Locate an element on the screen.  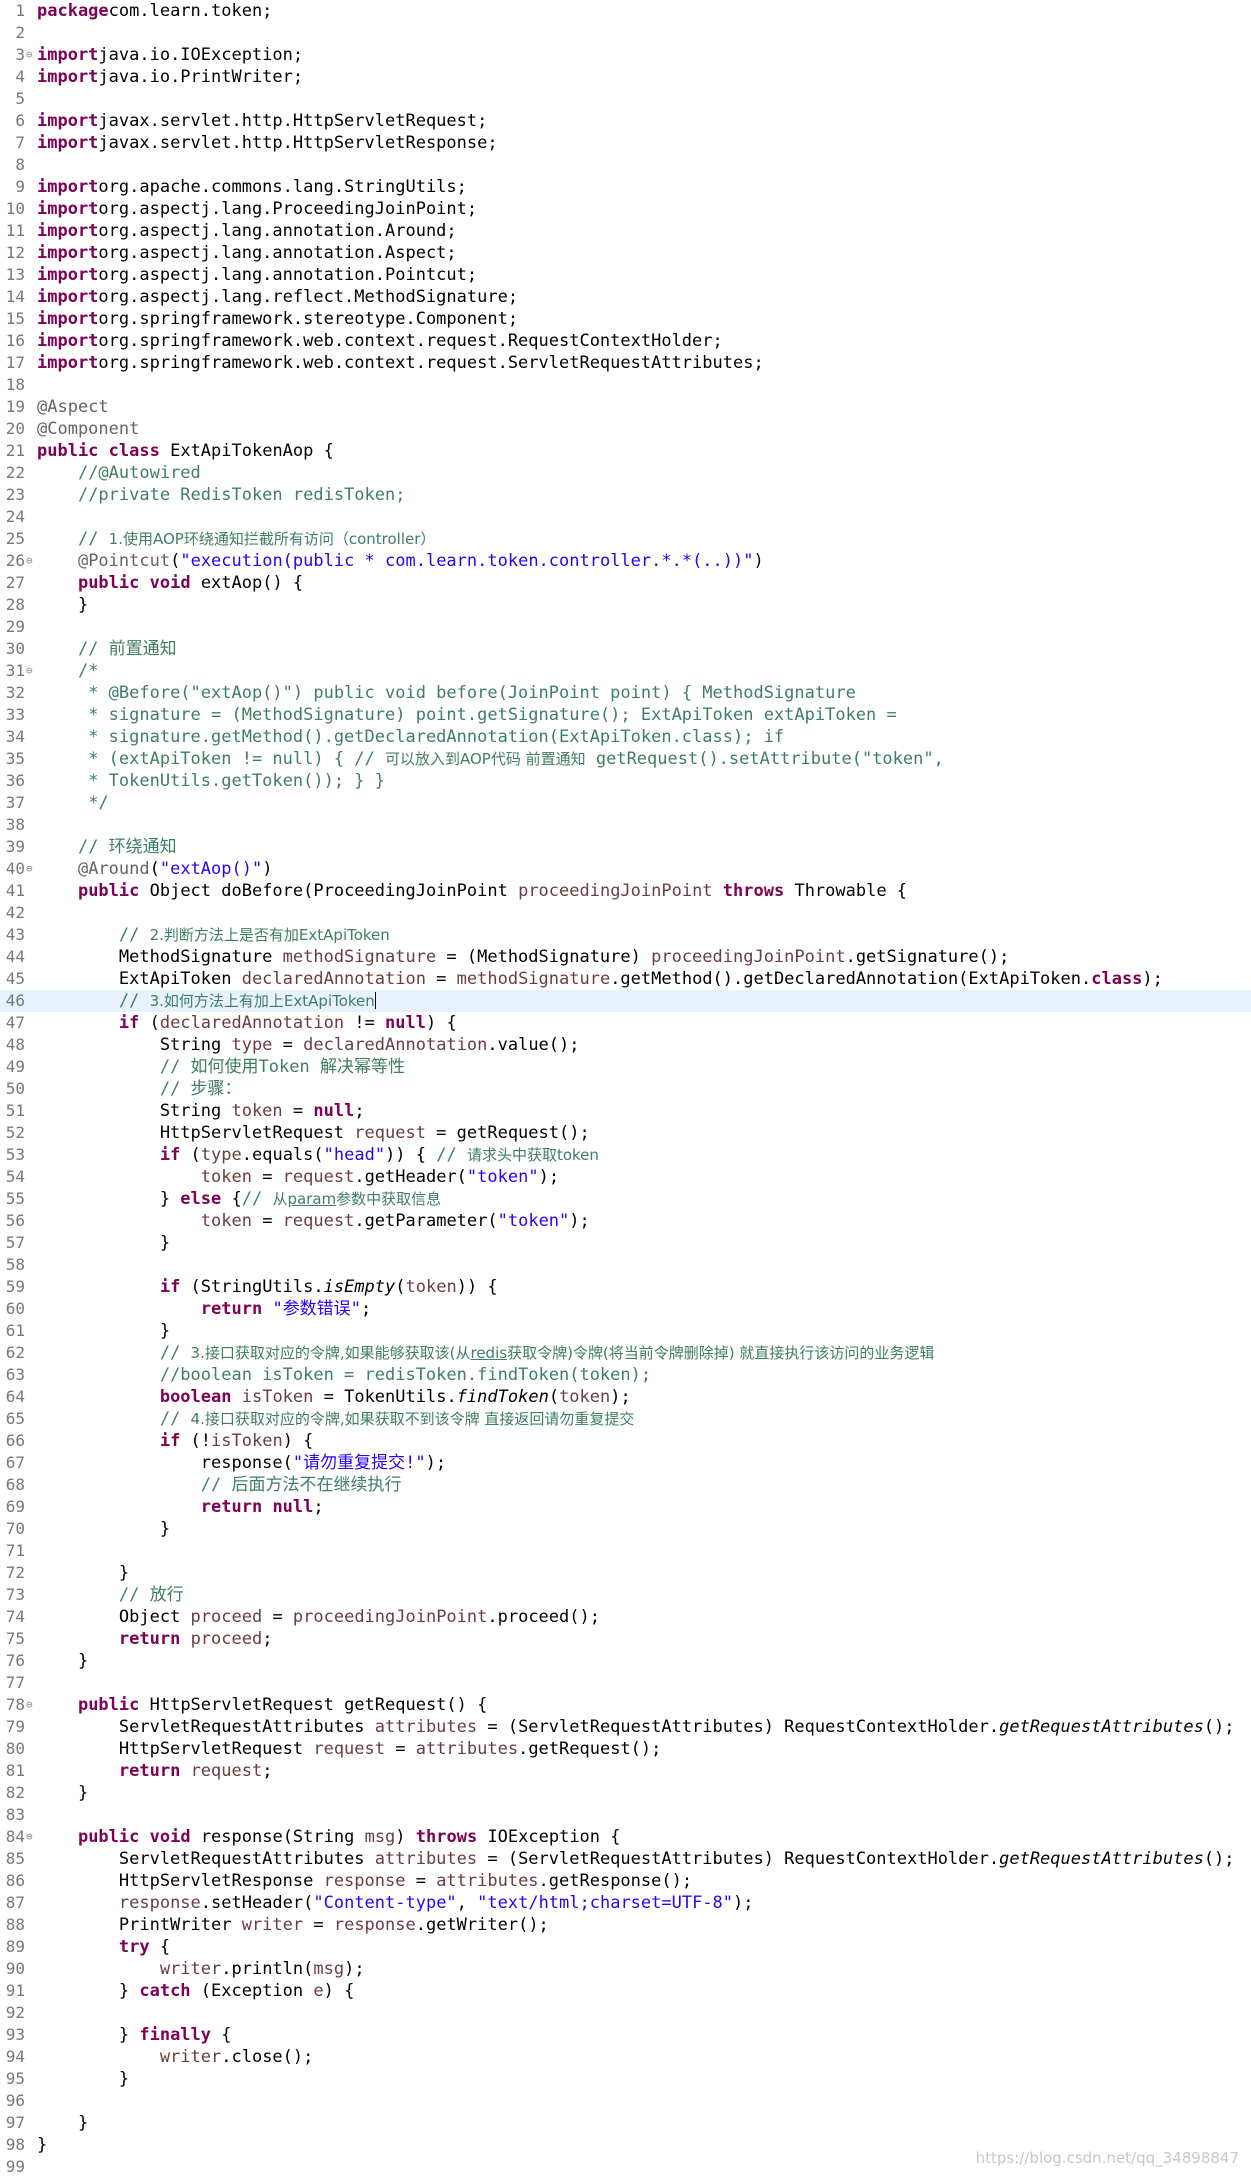
code-line: 46 // 3.如何方法上有加上ExtApiToken is located at coordinates (625, 1001).